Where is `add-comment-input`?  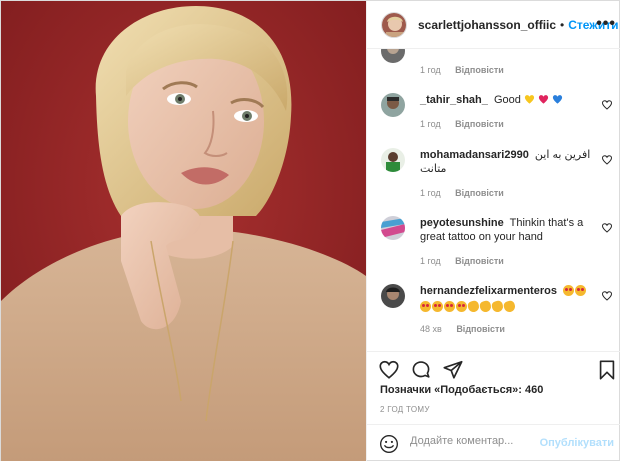 add-comment-input is located at coordinates (475, 441).